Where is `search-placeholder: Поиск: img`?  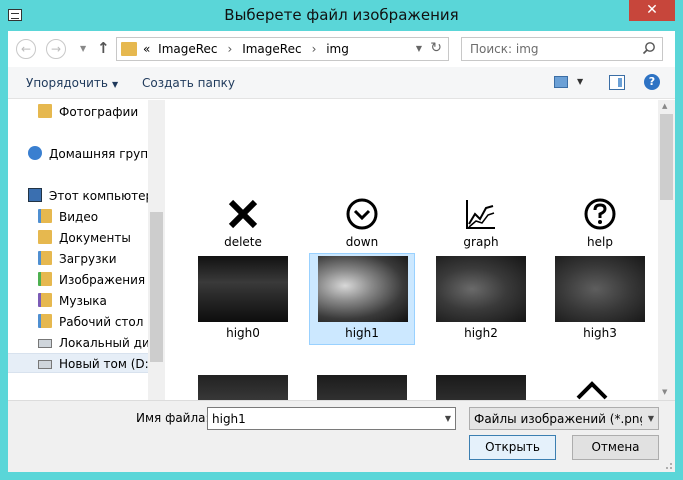 search-placeholder: Поиск: img is located at coordinates (504, 49).